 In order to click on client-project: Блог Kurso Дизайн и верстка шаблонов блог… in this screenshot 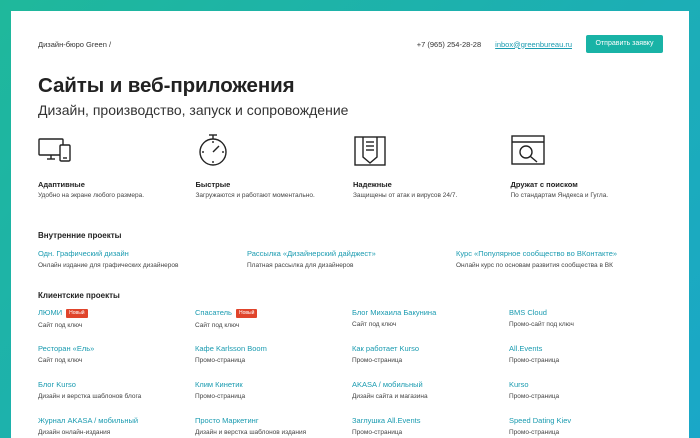, I will do `click(116, 392)`.